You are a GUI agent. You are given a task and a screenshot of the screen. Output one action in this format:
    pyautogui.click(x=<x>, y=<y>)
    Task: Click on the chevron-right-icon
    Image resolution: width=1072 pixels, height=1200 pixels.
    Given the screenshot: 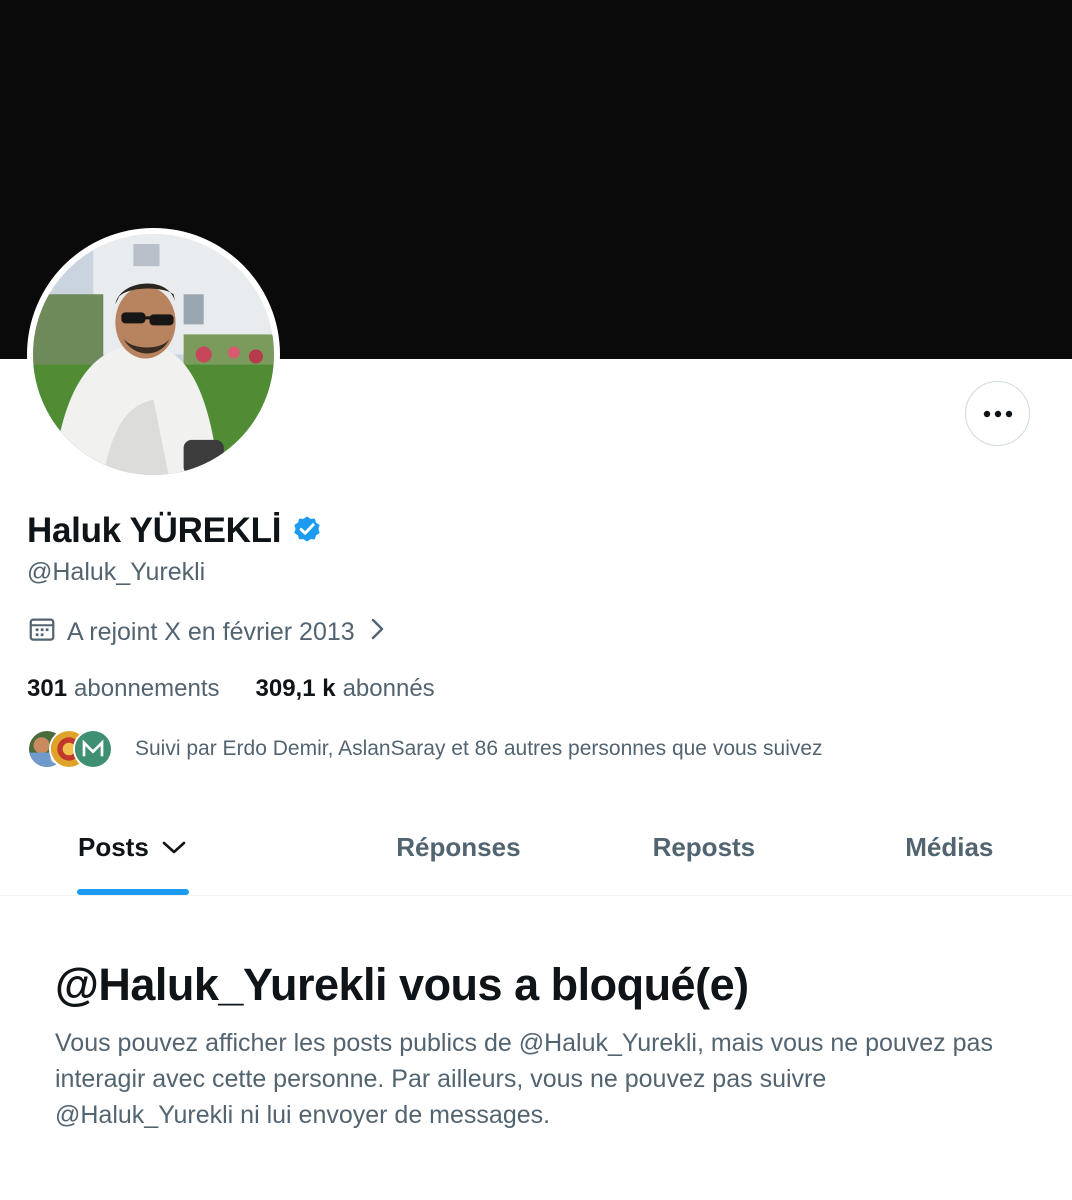 What is the action you would take?
    pyautogui.click(x=377, y=632)
    